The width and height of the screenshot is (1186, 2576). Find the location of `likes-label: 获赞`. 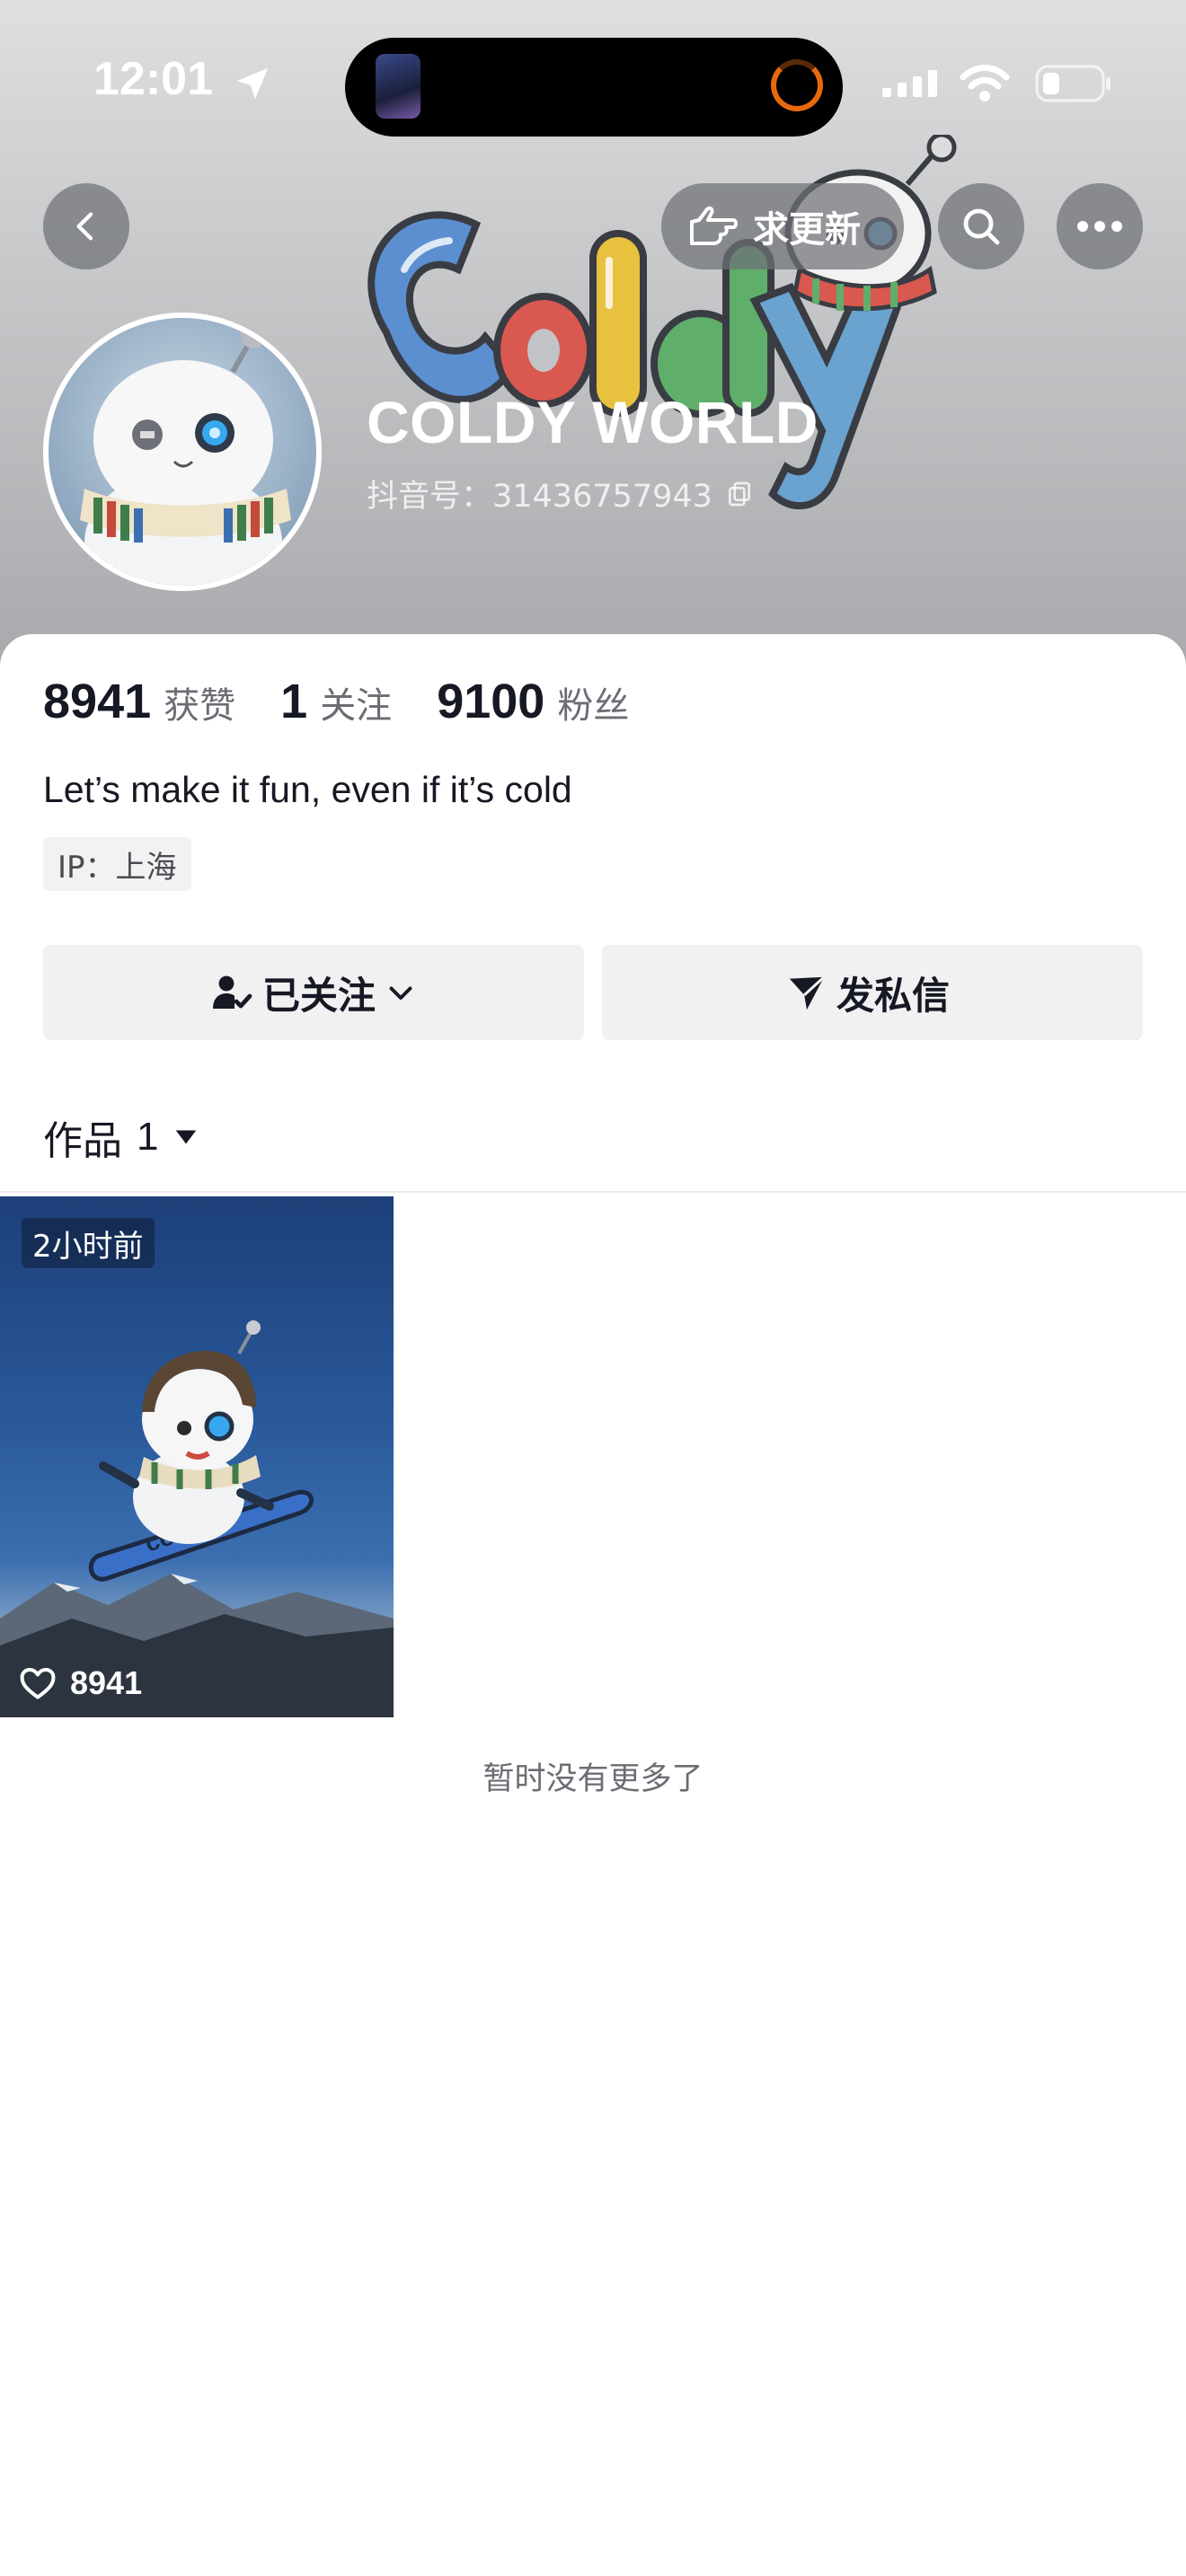

likes-label: 获赞 is located at coordinates (200, 706).